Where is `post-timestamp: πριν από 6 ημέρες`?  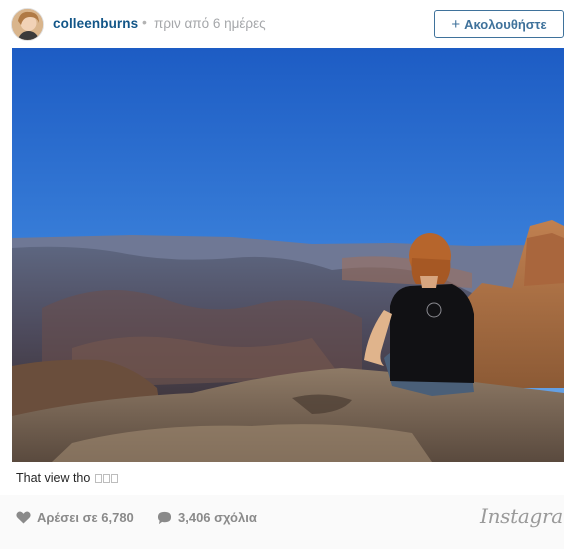
post-timestamp: πριν από 6 ημέρες is located at coordinates (210, 23).